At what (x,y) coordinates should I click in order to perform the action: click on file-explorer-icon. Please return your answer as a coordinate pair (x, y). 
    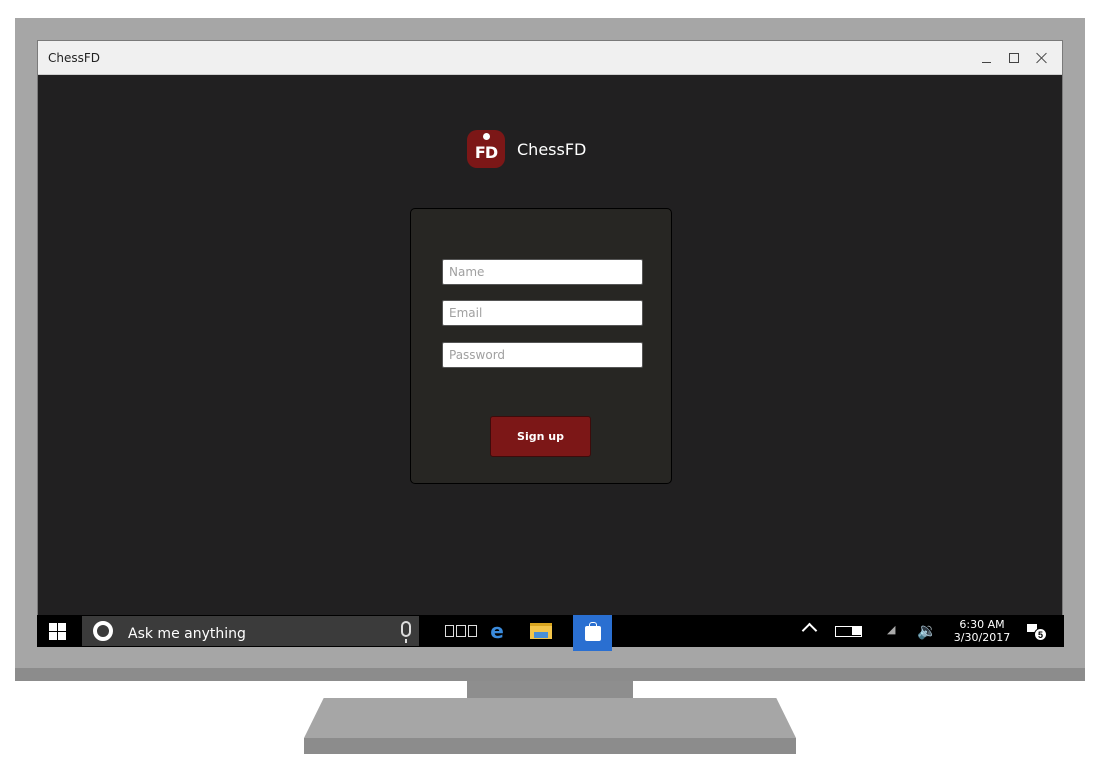
    Looking at the image, I should click on (541, 631).